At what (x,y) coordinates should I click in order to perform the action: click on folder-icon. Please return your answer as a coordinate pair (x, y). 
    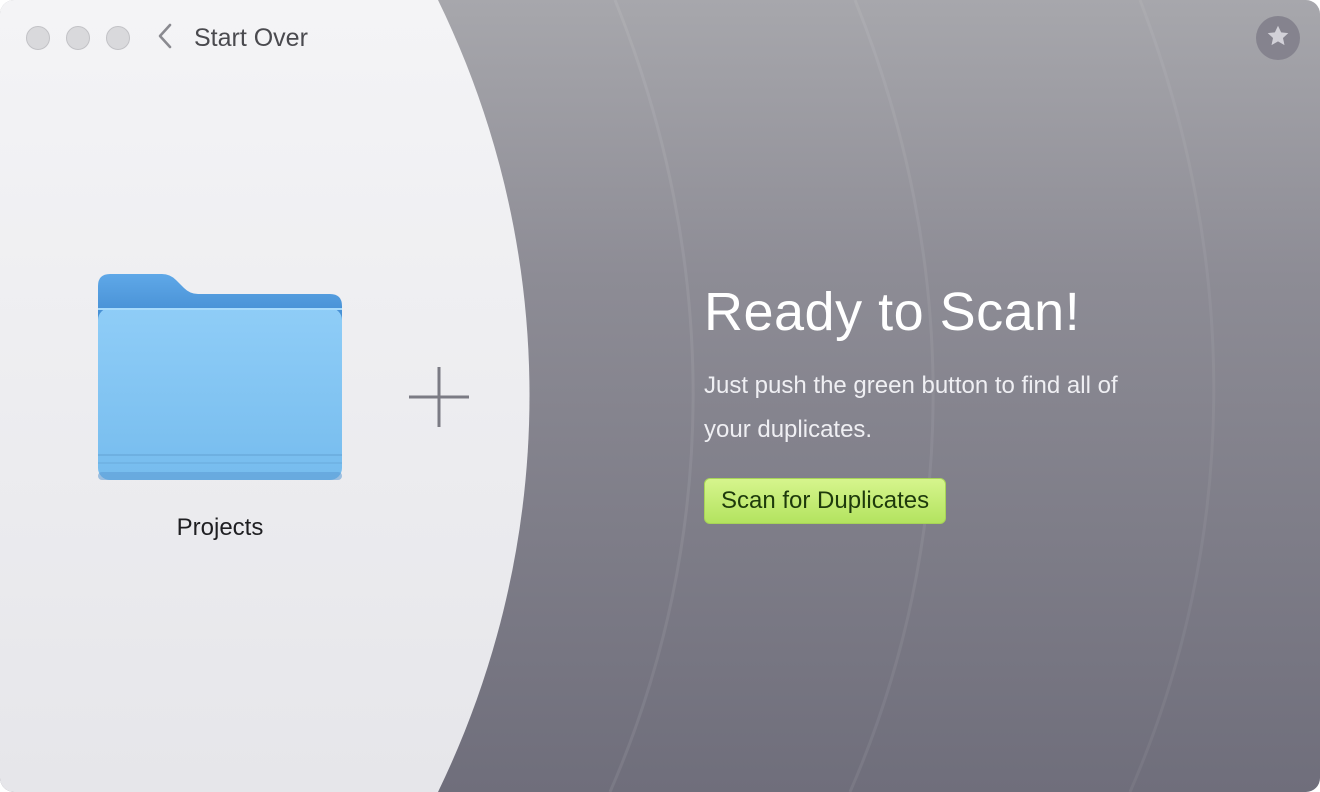
    Looking at the image, I should click on (220, 378).